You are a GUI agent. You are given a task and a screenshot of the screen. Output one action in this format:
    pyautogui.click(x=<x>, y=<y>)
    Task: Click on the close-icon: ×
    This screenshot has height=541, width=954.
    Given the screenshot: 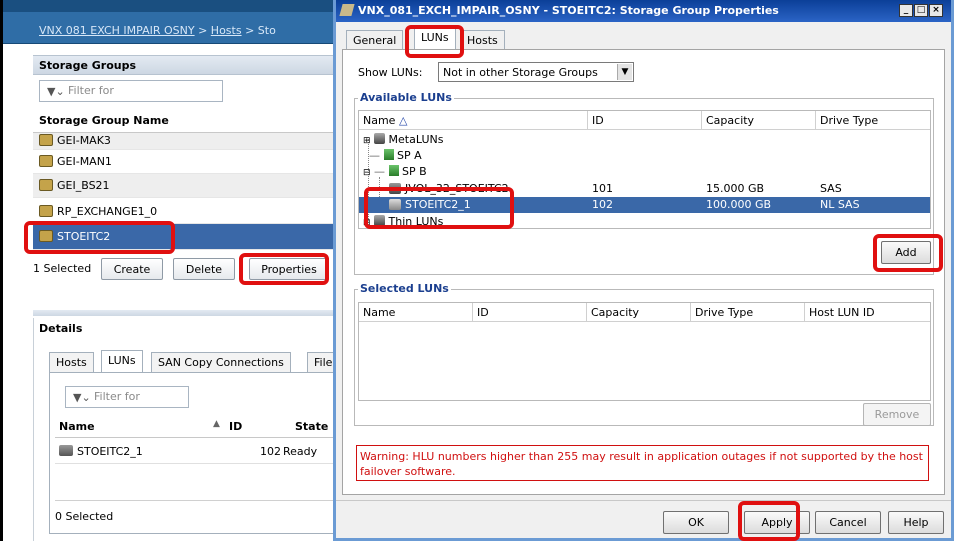 What is the action you would take?
    pyautogui.click(x=936, y=10)
    